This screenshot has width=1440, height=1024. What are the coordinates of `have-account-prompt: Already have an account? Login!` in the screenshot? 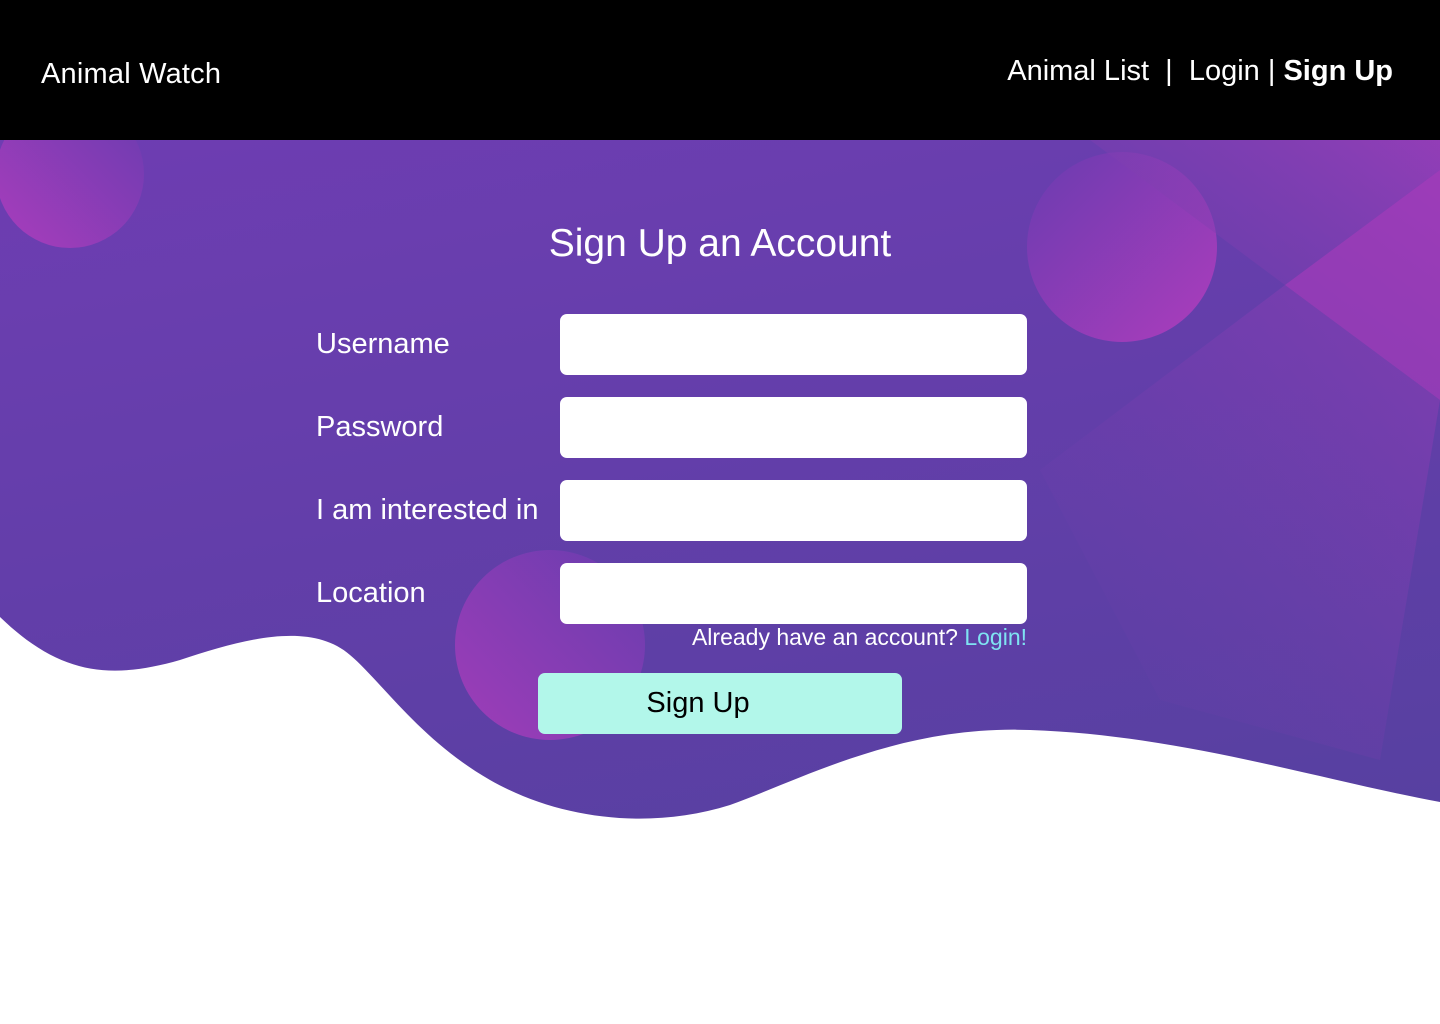 It's located at (859, 637).